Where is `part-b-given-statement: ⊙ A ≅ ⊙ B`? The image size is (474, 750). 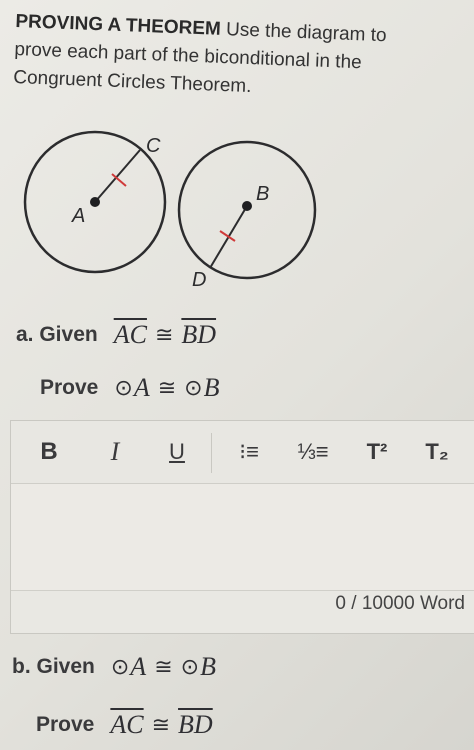 part-b-given-statement: ⊙ A ≅ ⊙ B is located at coordinates (163, 667).